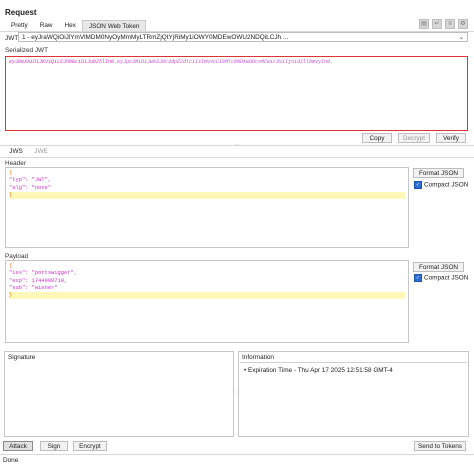  What do you see at coordinates (63, 62) in the screenshot?
I see `jwt-header-segment: eyJ0eXAiOiJKV1QiLCJhbGciOiJub25lIn0.` at bounding box center [63, 62].